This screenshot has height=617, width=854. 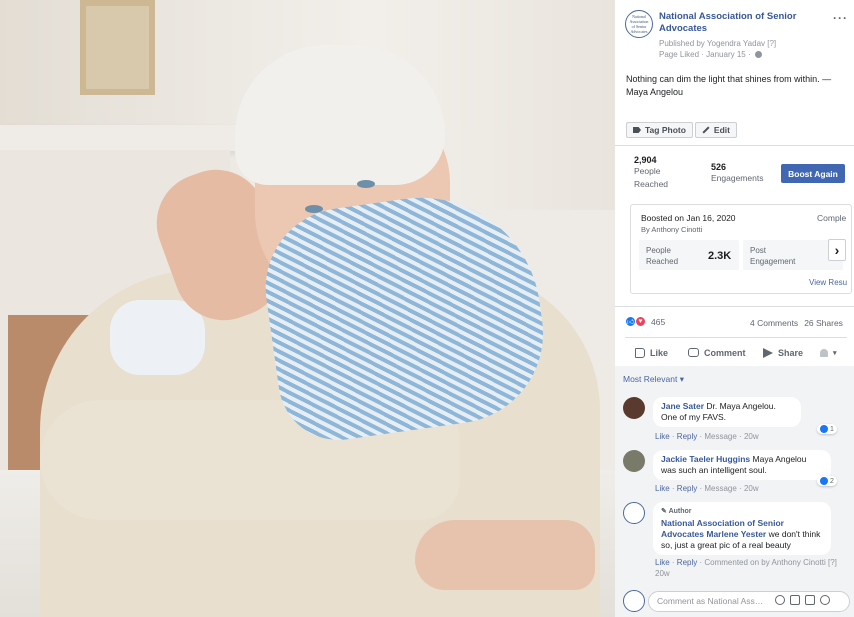 What do you see at coordinates (505, 555) in the screenshot?
I see `photo-hand` at bounding box center [505, 555].